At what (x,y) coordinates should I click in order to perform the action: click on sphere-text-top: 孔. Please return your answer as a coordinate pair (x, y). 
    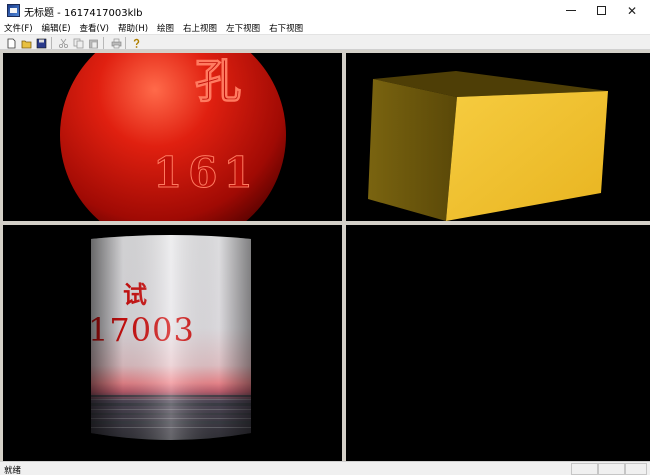
    Looking at the image, I should click on (218, 81).